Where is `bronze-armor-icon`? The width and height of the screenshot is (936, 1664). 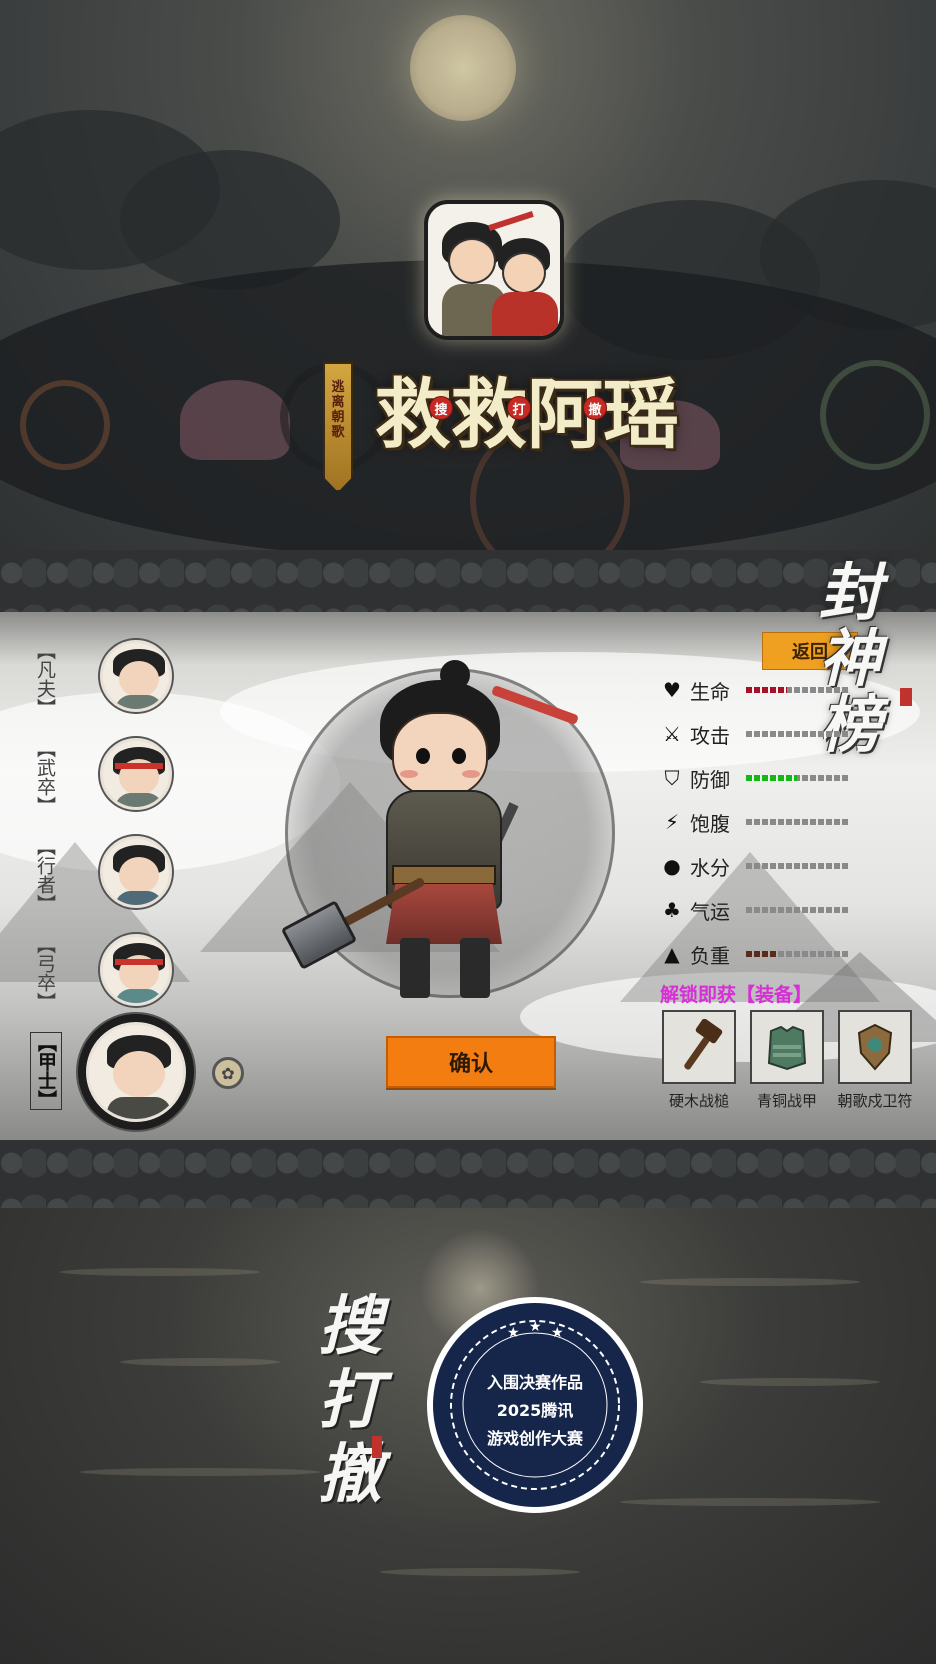
bronze-armor-icon is located at coordinates (787, 1047).